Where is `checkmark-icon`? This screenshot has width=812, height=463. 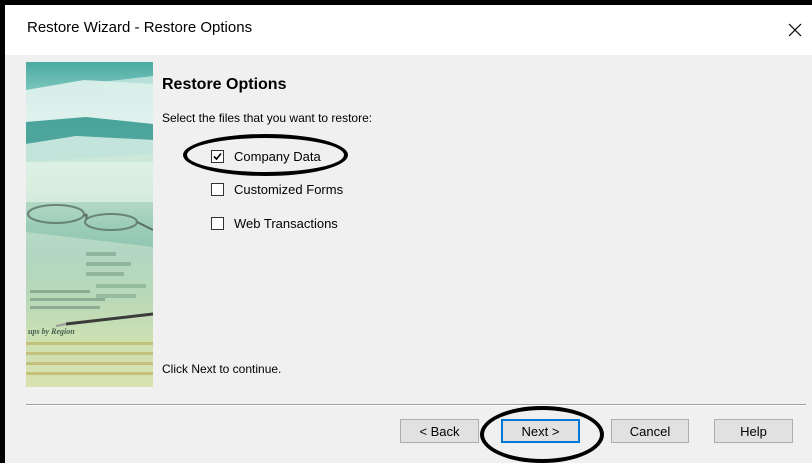
checkmark-icon is located at coordinates (217, 156).